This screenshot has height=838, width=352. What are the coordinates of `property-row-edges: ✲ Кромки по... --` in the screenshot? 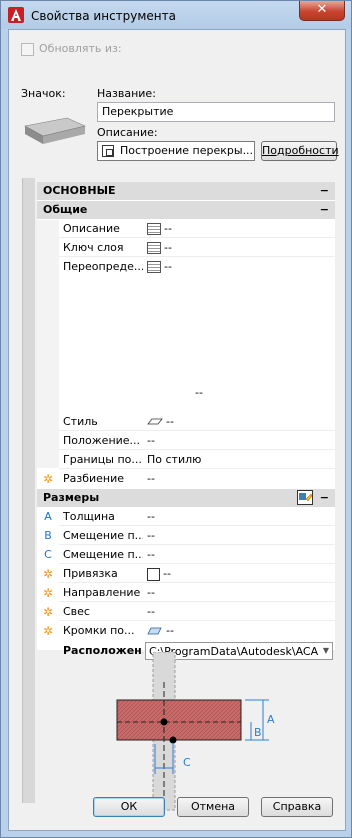 It's located at (186, 631).